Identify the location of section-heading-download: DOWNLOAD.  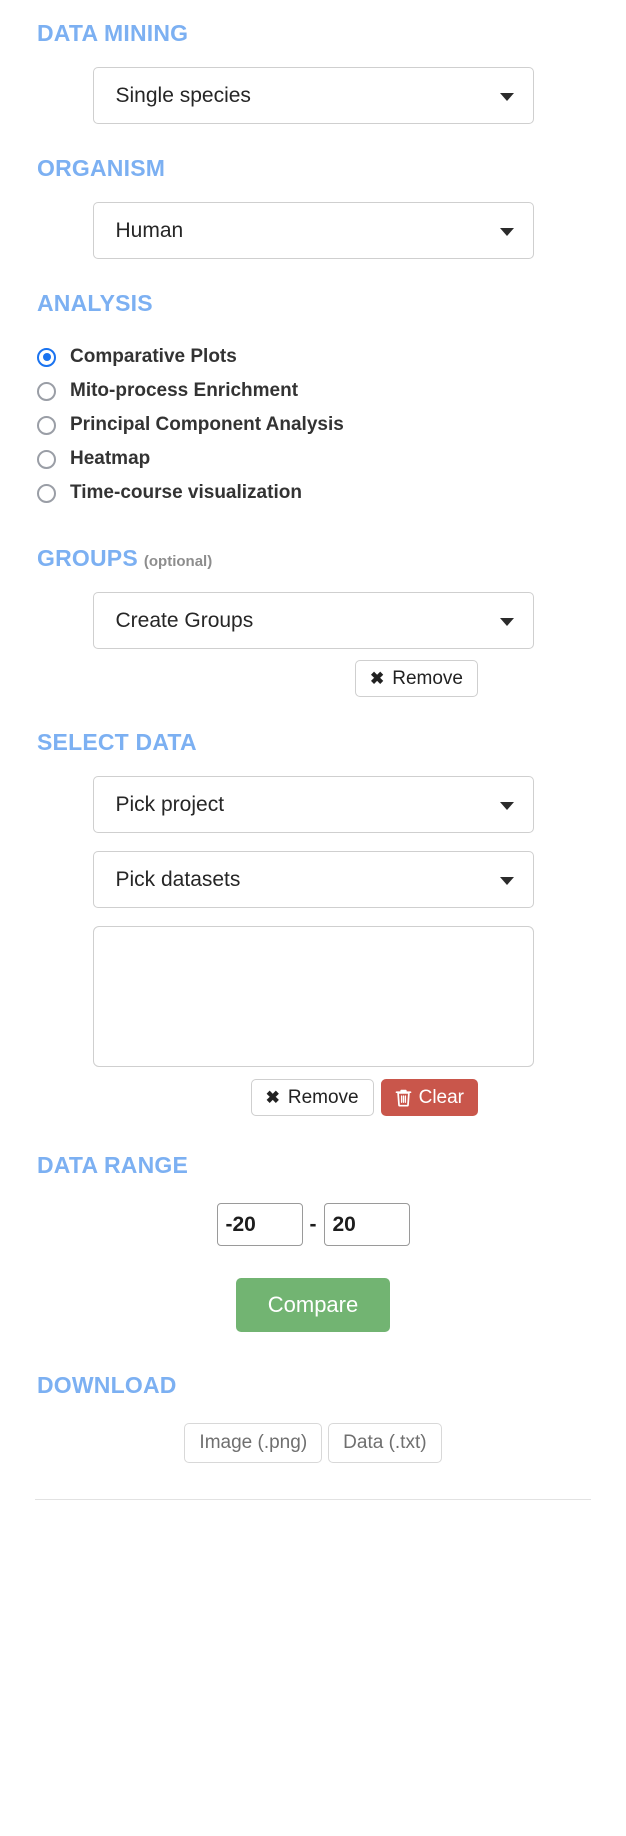
(107, 1385).